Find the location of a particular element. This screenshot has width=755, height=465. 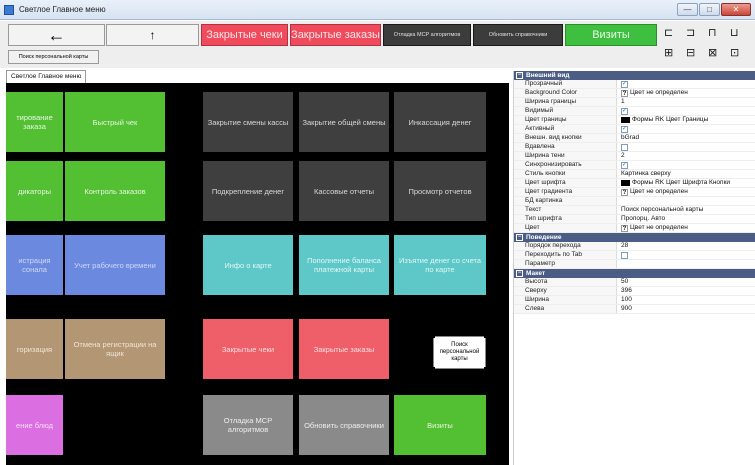

property-value: 900 is located at coordinates (686, 309).